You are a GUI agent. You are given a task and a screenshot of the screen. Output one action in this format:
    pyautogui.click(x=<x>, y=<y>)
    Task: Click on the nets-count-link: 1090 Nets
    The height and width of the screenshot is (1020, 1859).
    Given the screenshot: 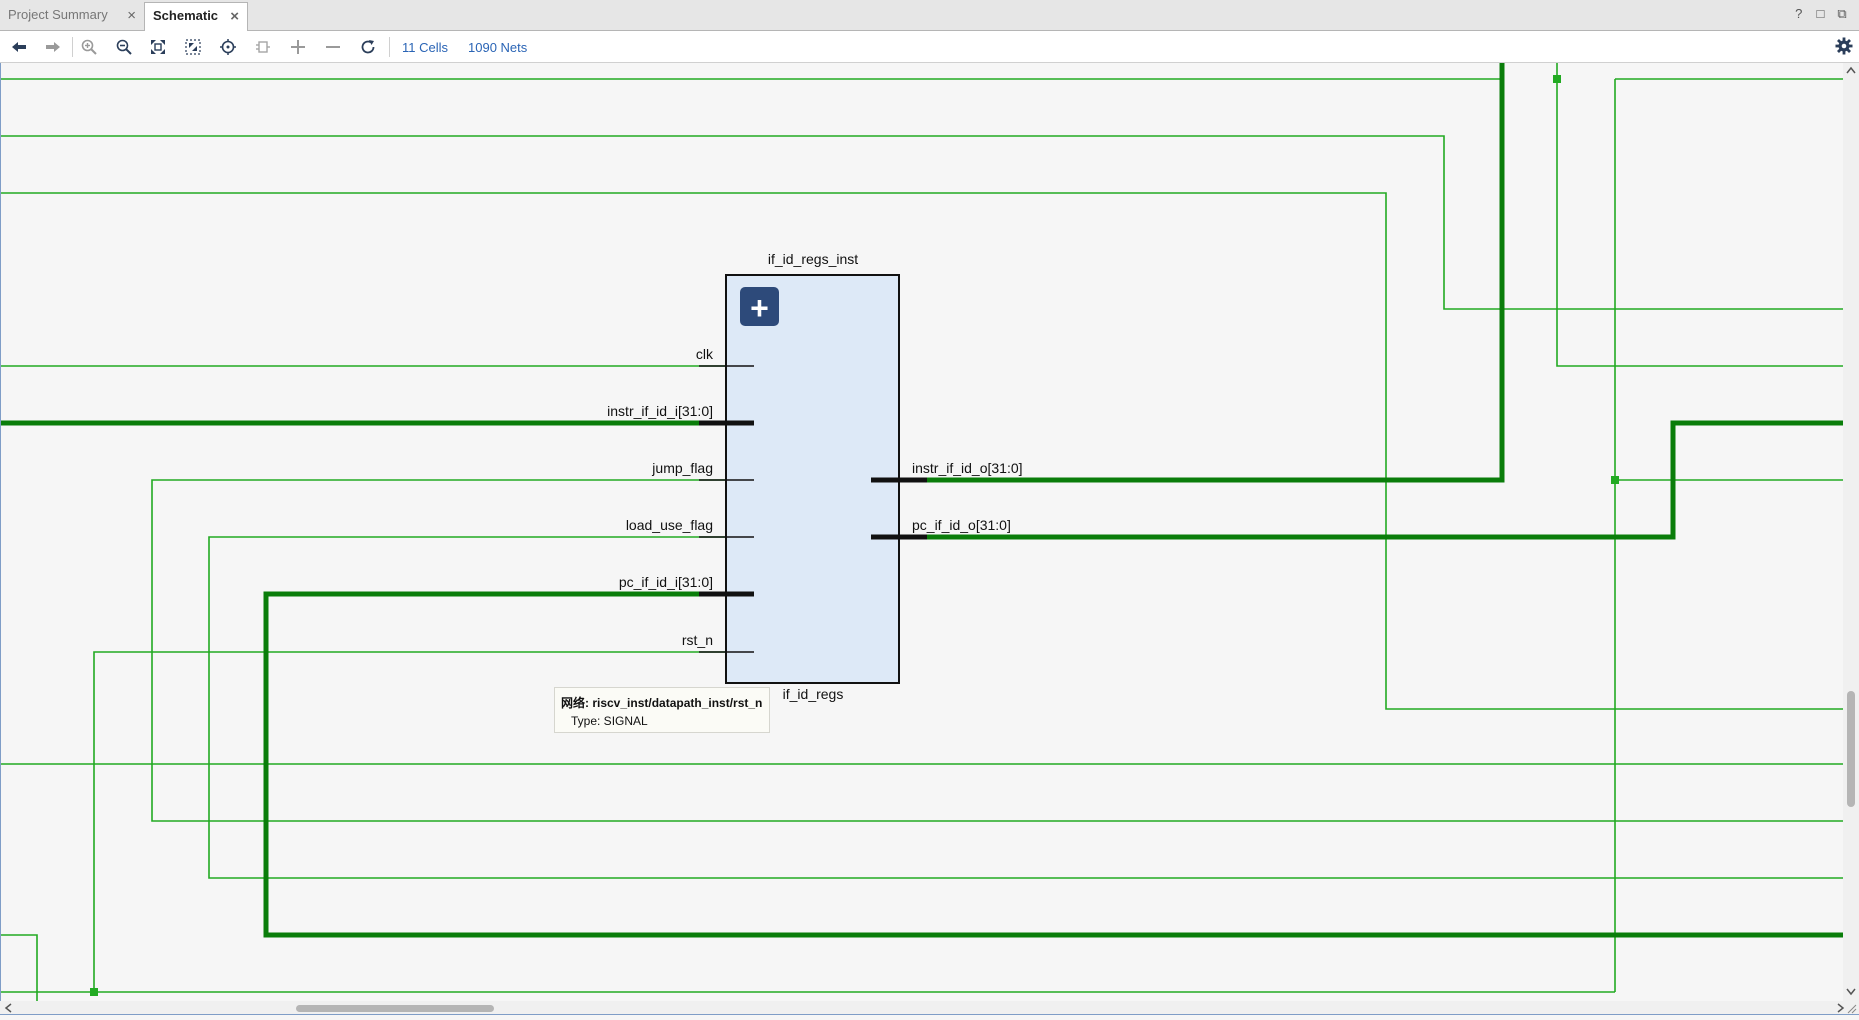 What is the action you would take?
    pyautogui.click(x=497, y=47)
    